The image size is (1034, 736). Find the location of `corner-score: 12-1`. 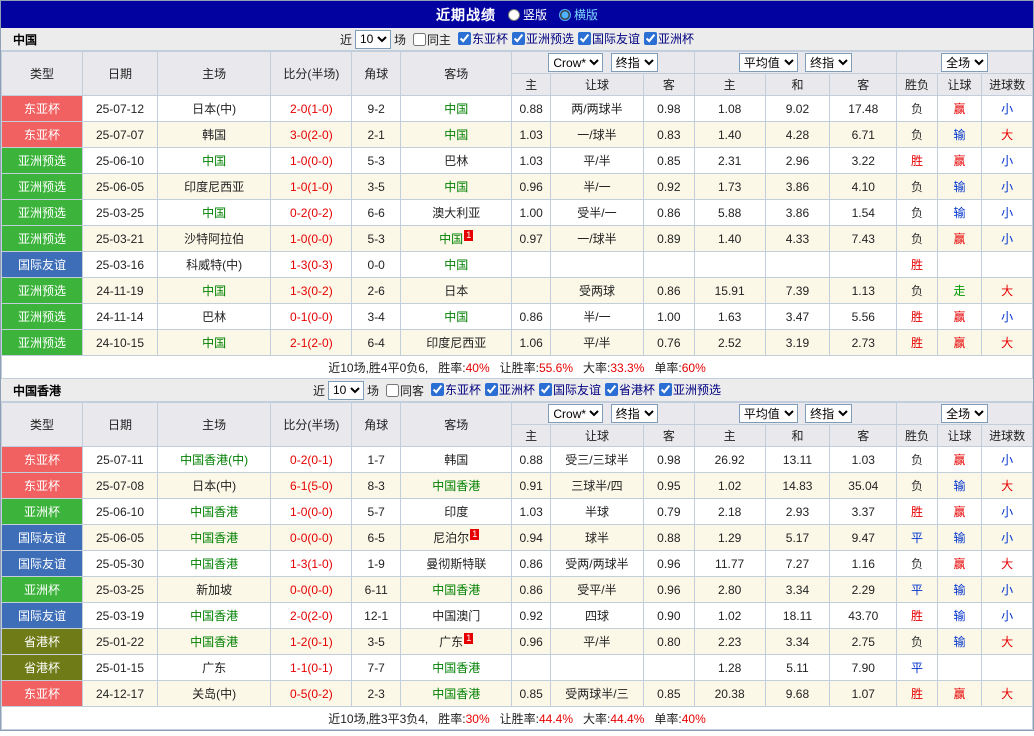

corner-score: 12-1 is located at coordinates (376, 615).